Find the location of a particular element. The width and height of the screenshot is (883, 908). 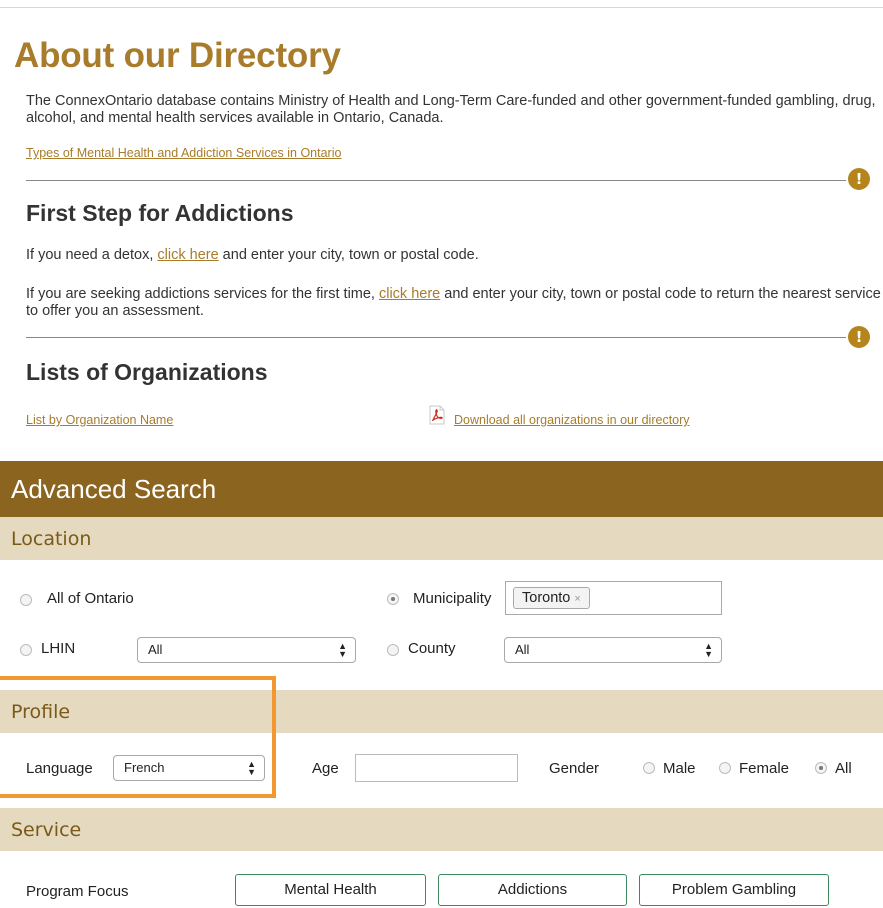

gender-female-radio is located at coordinates (725, 768).